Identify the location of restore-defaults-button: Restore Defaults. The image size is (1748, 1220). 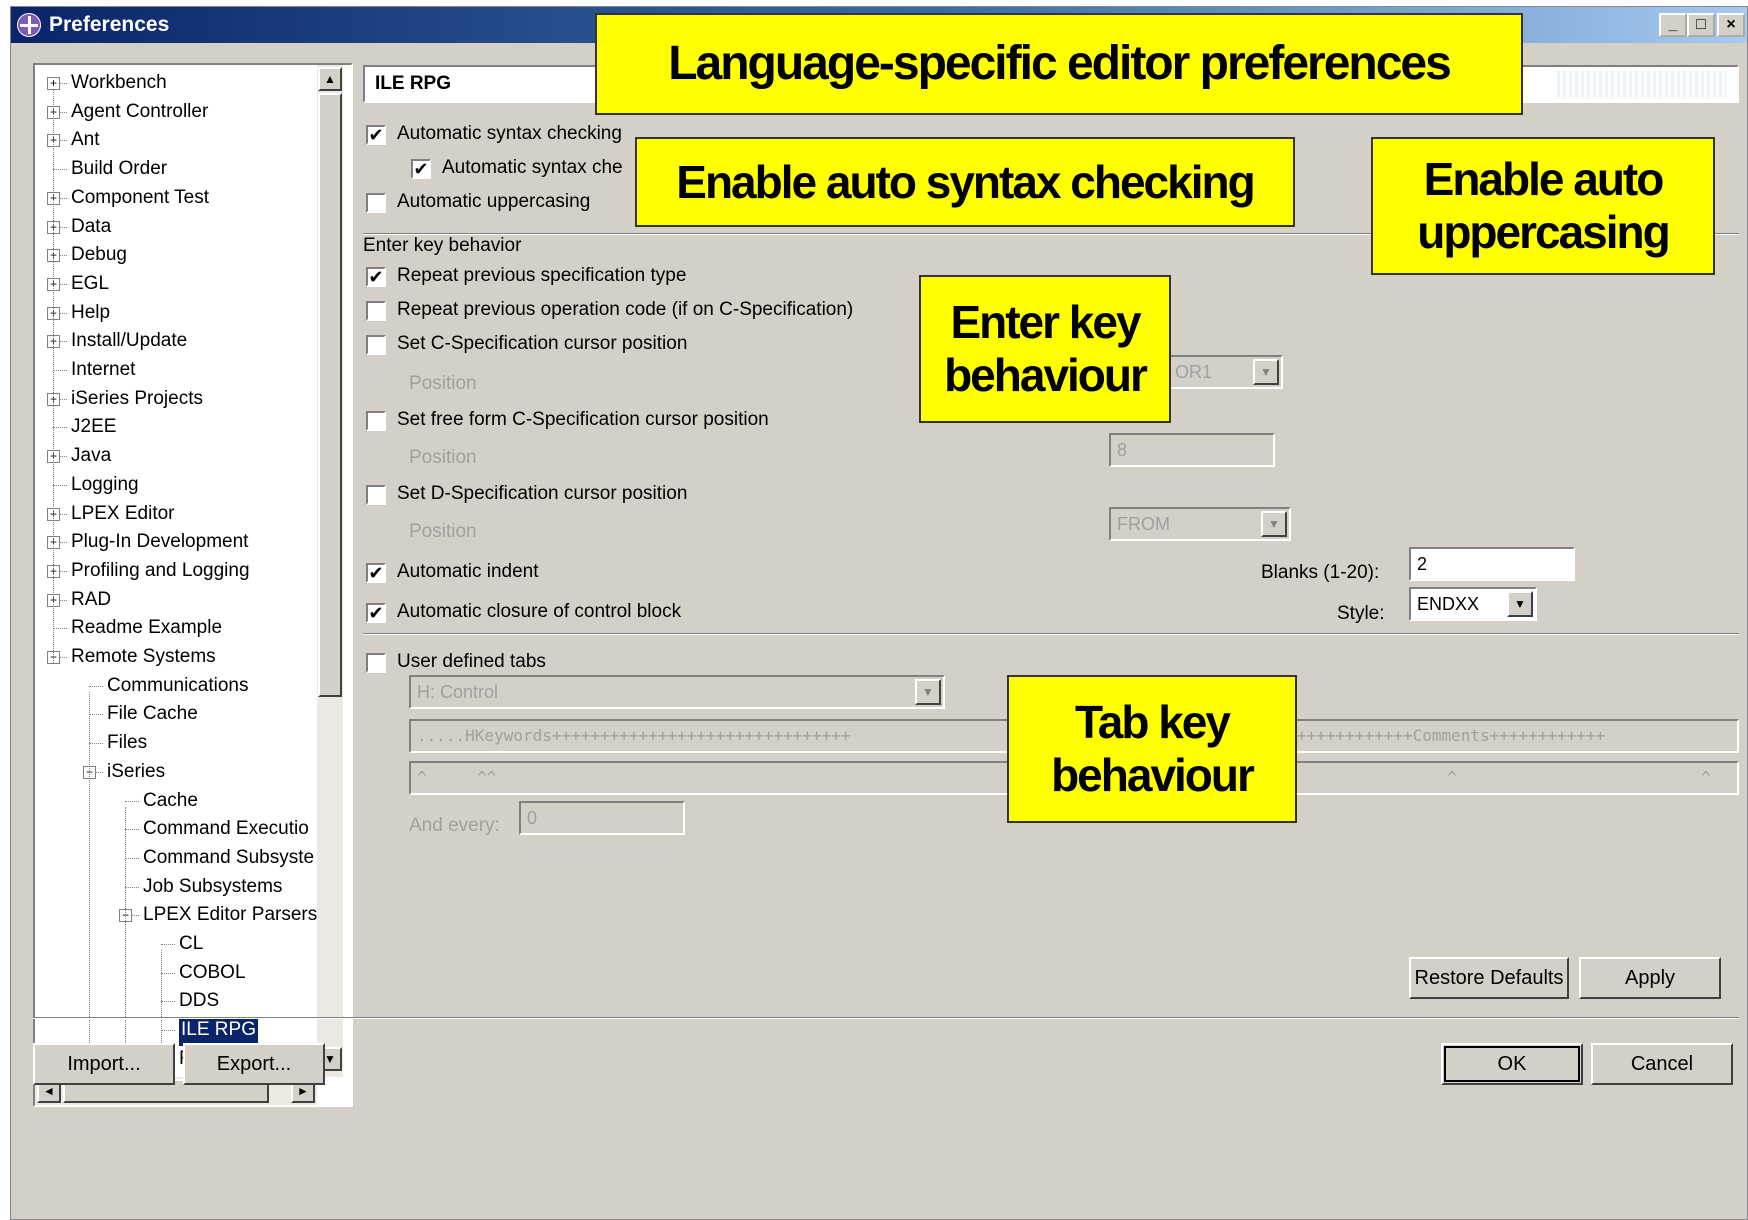
(1489, 978).